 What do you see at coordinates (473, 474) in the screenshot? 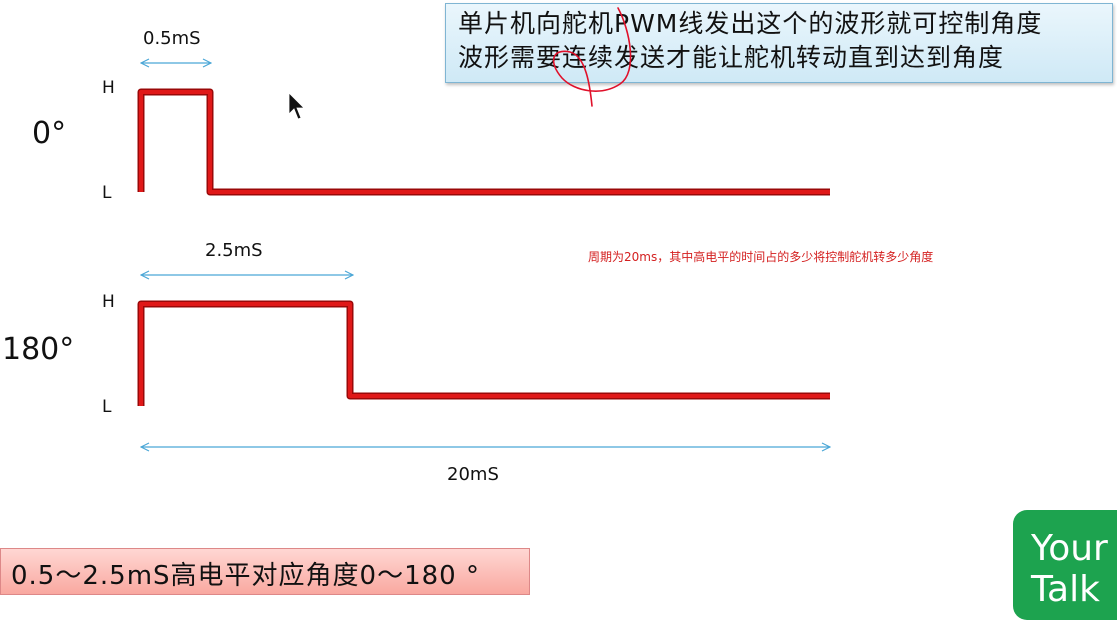
I see `period-label: 20mS` at bounding box center [473, 474].